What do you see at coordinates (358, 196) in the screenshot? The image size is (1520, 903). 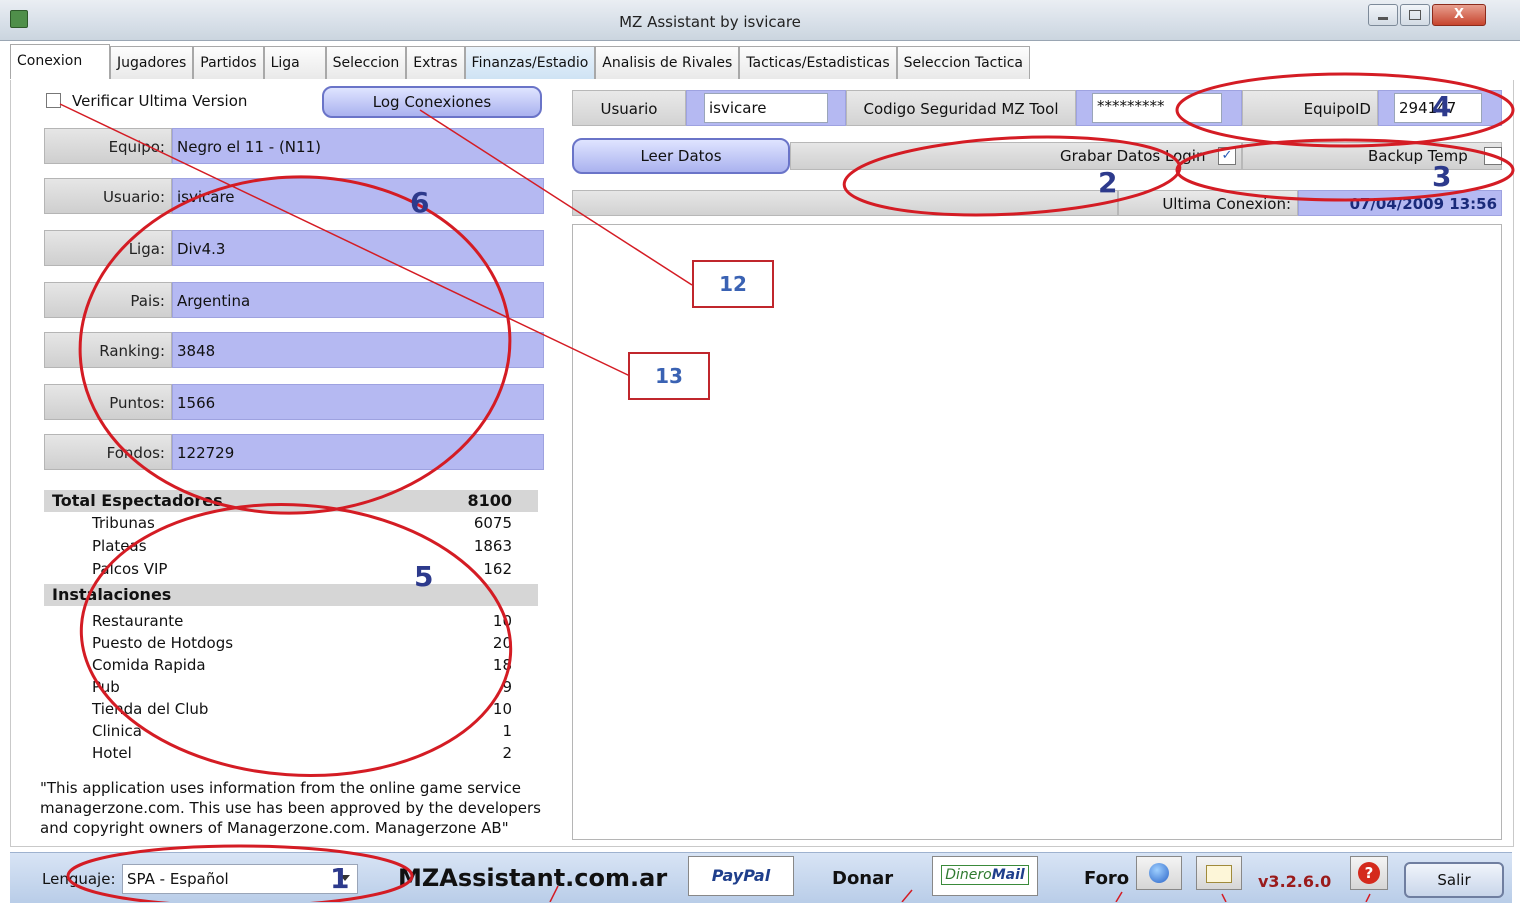 I see `field-value-1: isvicare` at bounding box center [358, 196].